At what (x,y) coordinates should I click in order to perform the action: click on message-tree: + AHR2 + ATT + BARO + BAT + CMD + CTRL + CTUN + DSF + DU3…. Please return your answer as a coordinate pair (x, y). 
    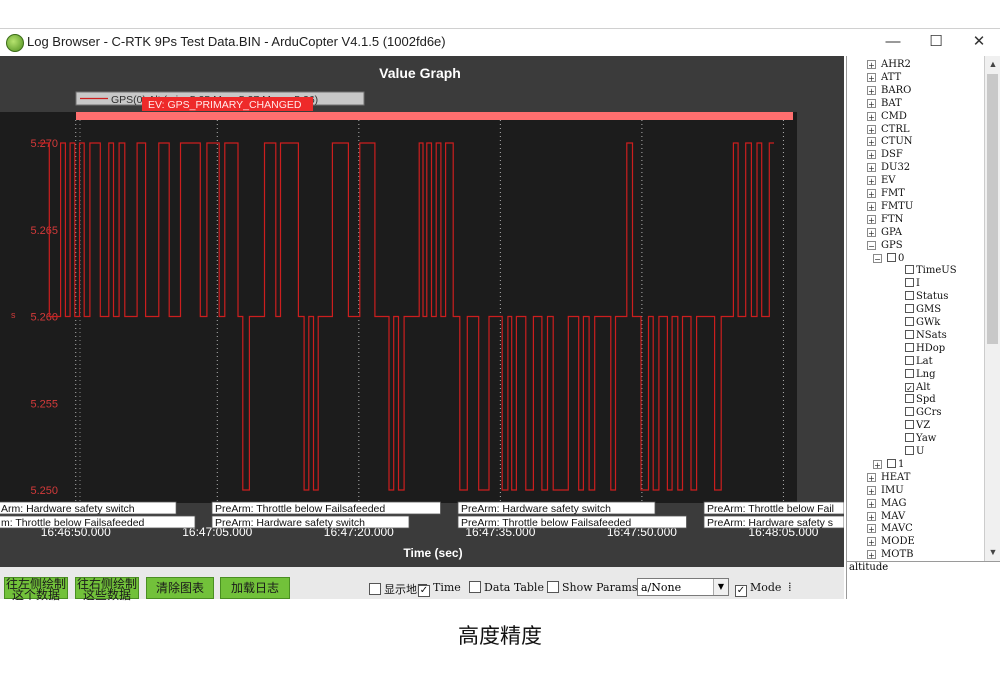
    Looking at the image, I should click on (923, 308).